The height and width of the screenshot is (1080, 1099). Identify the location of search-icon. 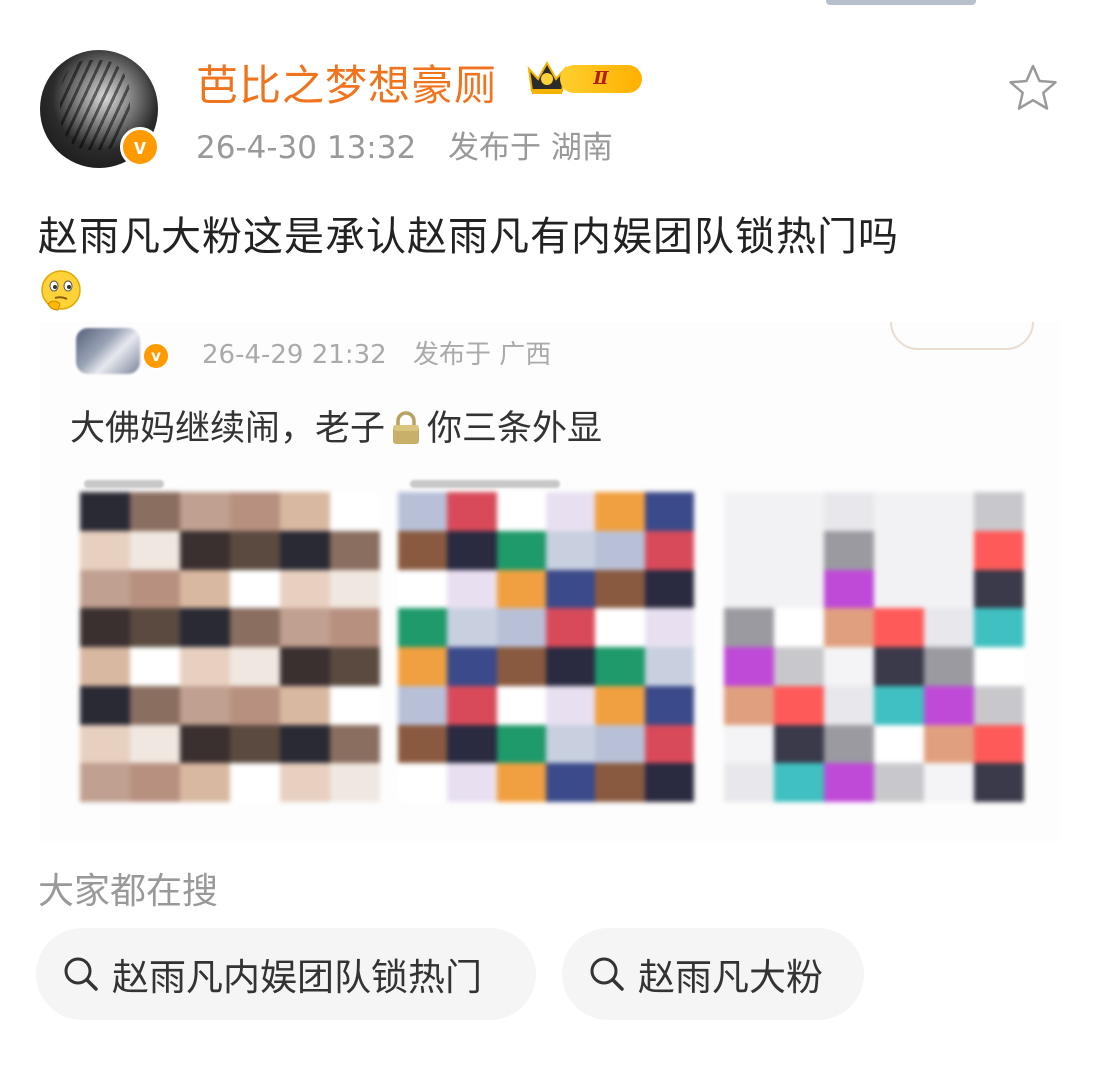
(607, 974).